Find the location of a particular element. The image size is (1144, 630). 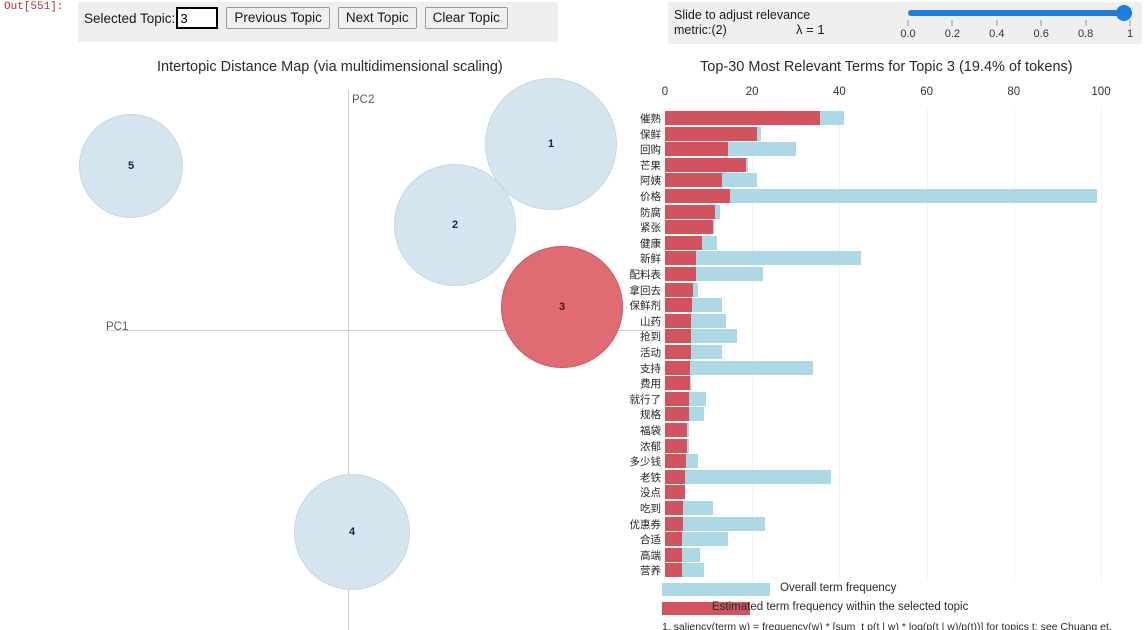

term-label: 合适 is located at coordinates (650, 539).